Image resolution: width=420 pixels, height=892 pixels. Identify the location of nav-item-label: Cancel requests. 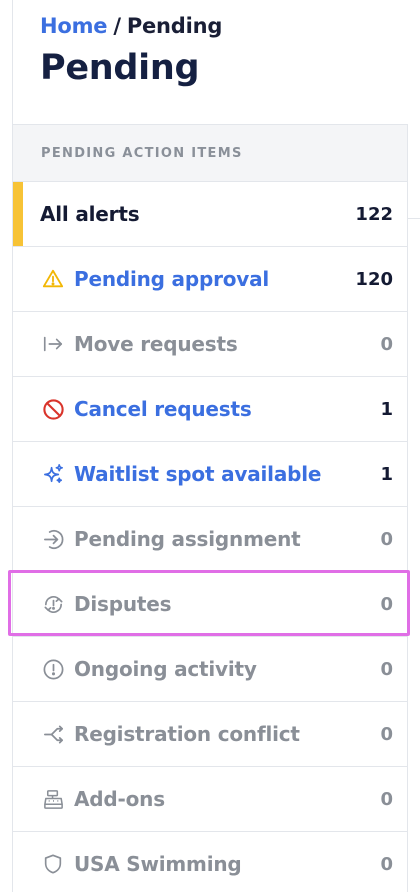
(163, 409).